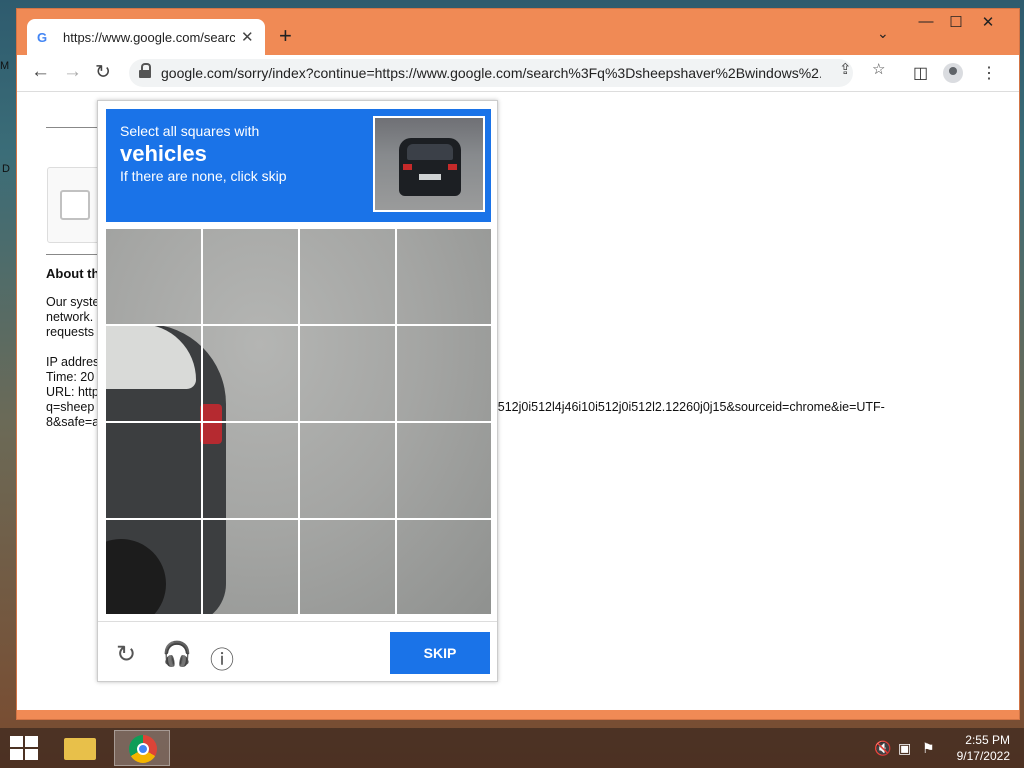 This screenshot has width=1024, height=768. I want to click on para-line: Our syste, so click(73, 302).